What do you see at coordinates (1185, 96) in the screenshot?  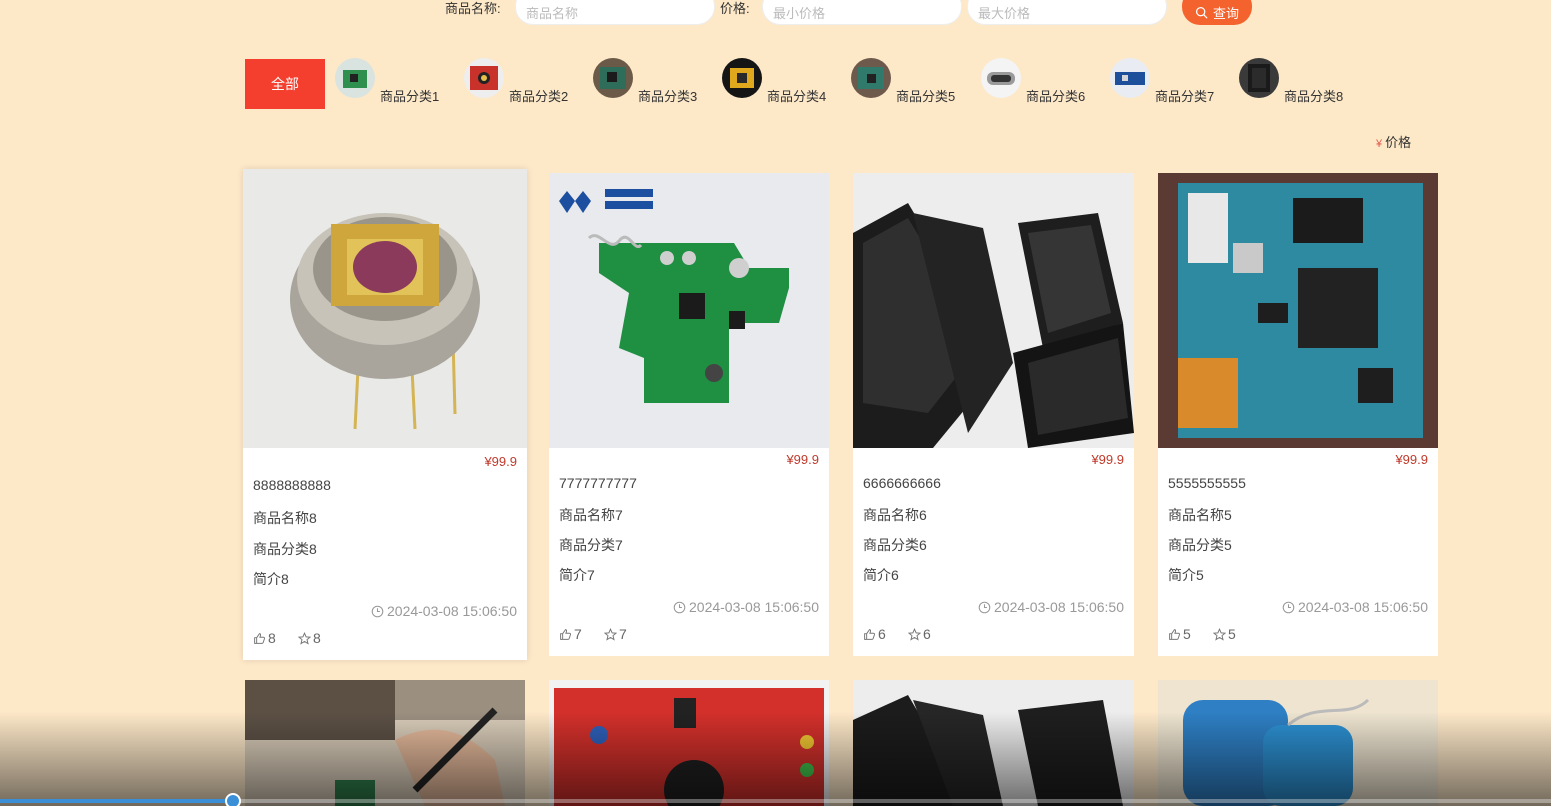 I see `category-tab-label: 商品分类7` at bounding box center [1185, 96].